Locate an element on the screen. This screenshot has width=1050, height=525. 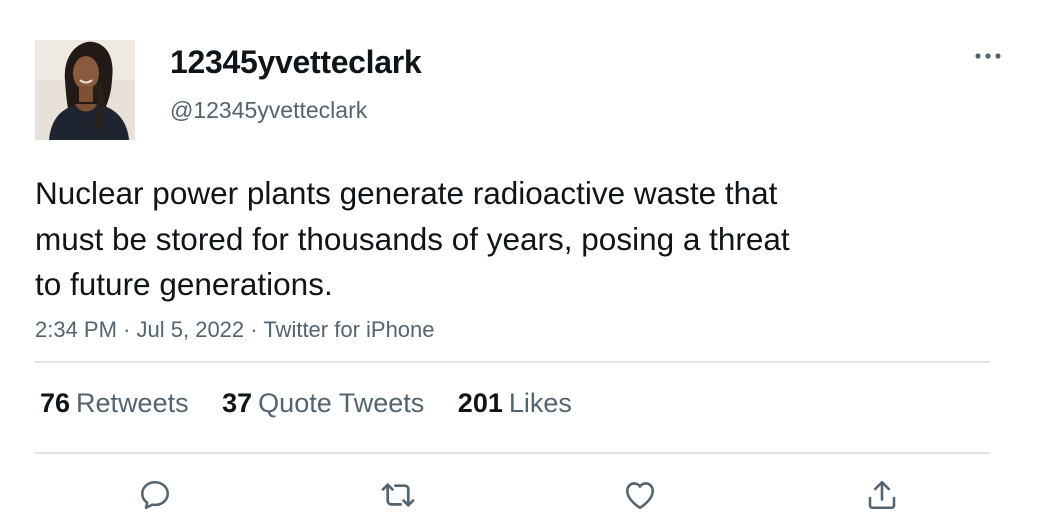
likes-stat: 201 Likes is located at coordinates (515, 403).